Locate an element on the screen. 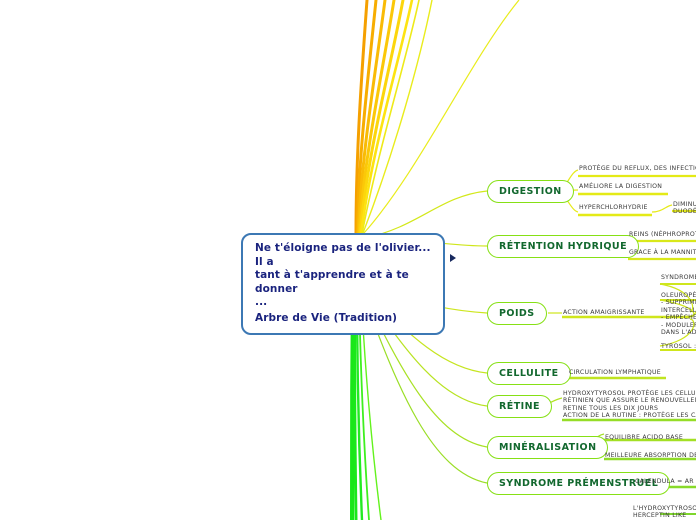 Image resolution: width=696 pixels, height=520 pixels. branch-label-cellulite: CELLULITE is located at coordinates (529, 373).